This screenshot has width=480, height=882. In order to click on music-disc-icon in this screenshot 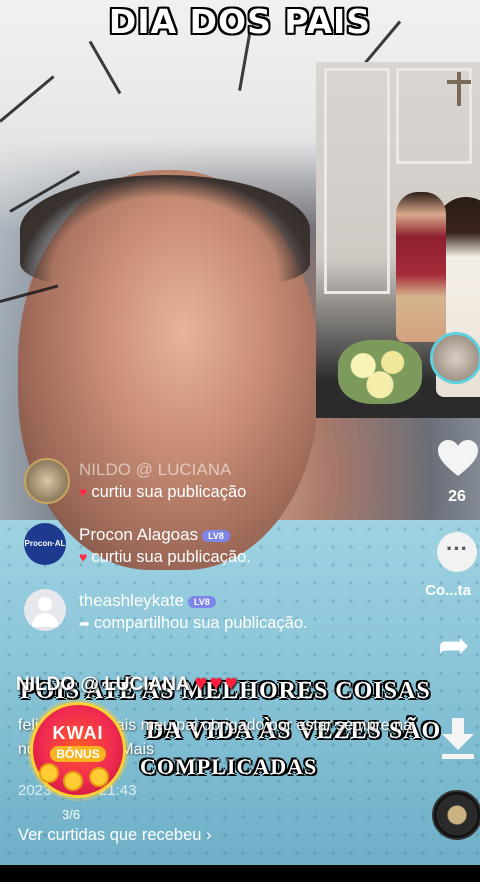, I will do `click(456, 815)`.